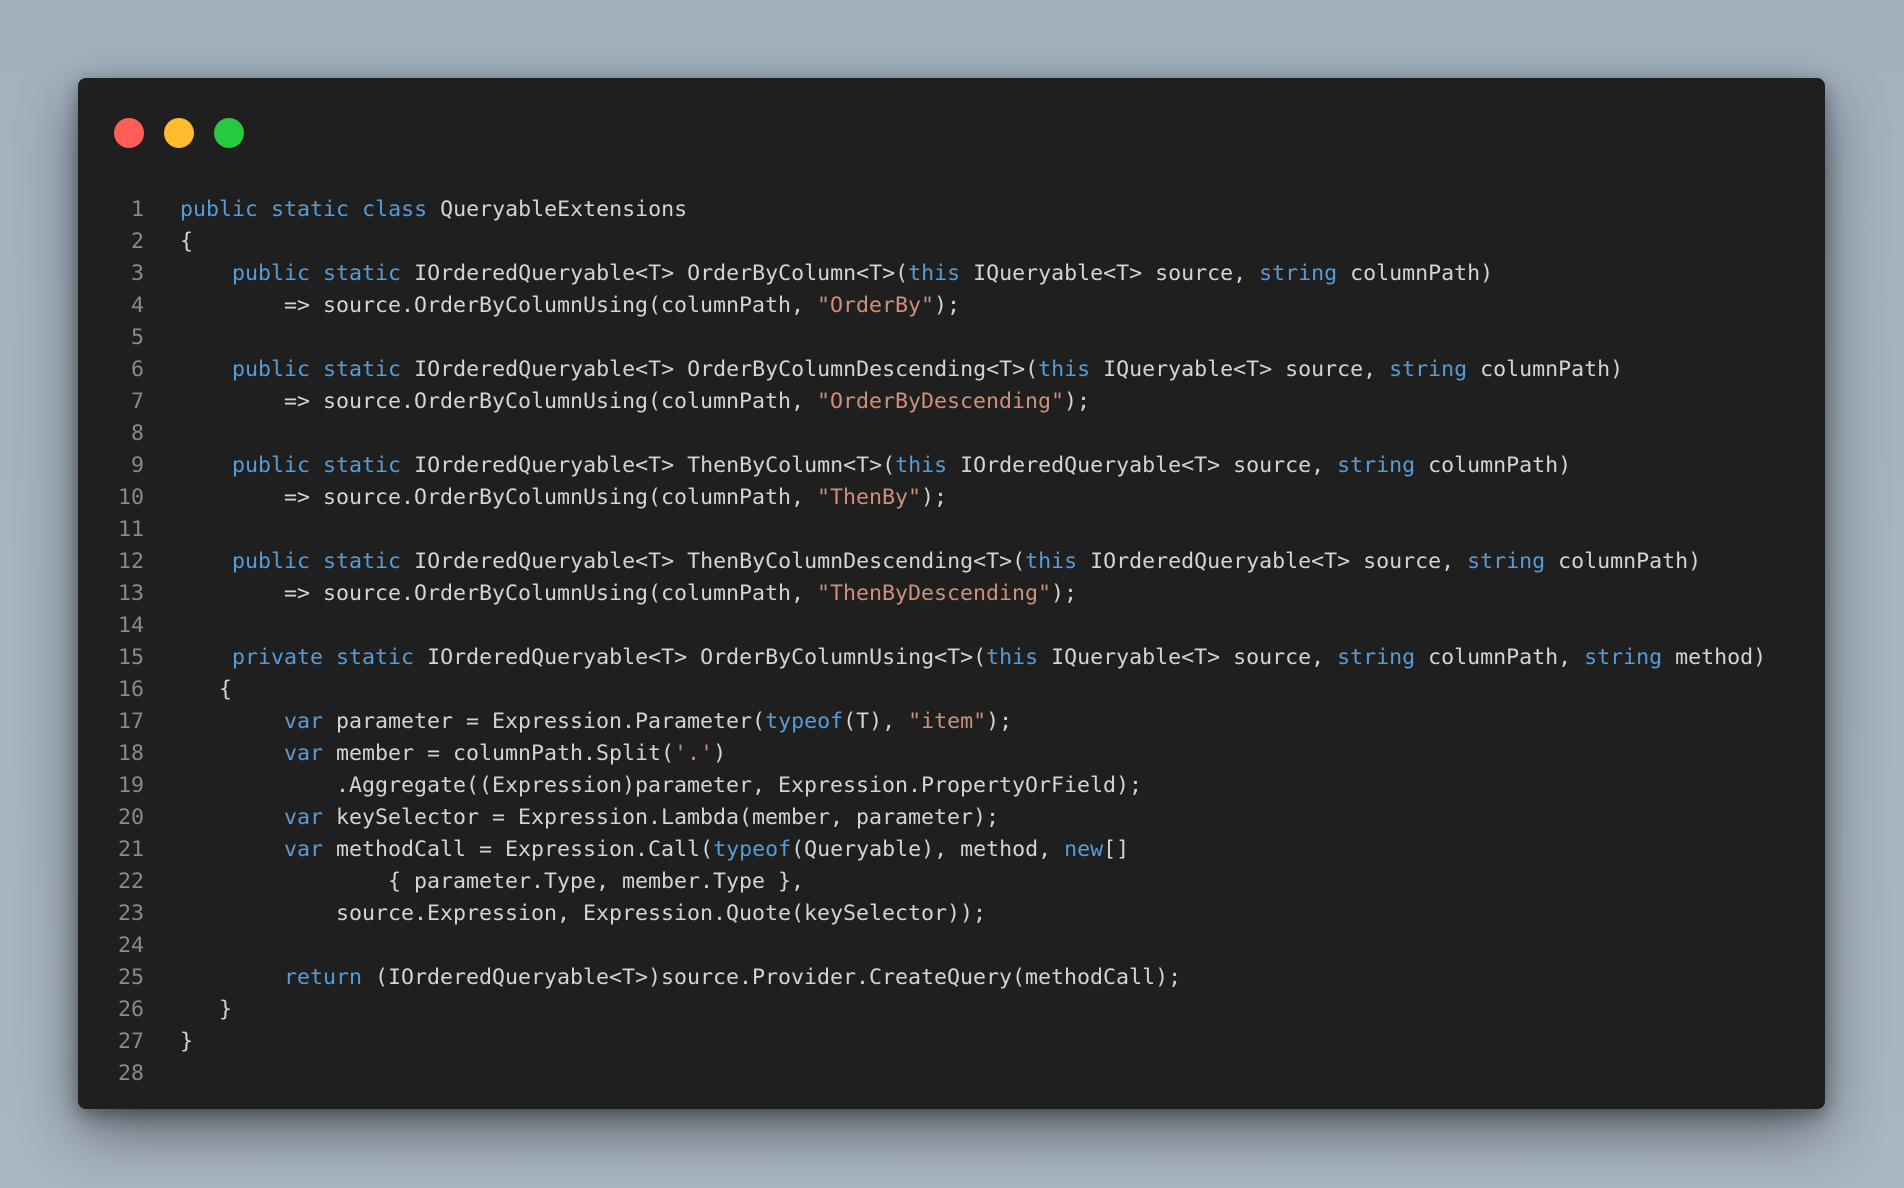  I want to click on line-number: 17, so click(130, 721).